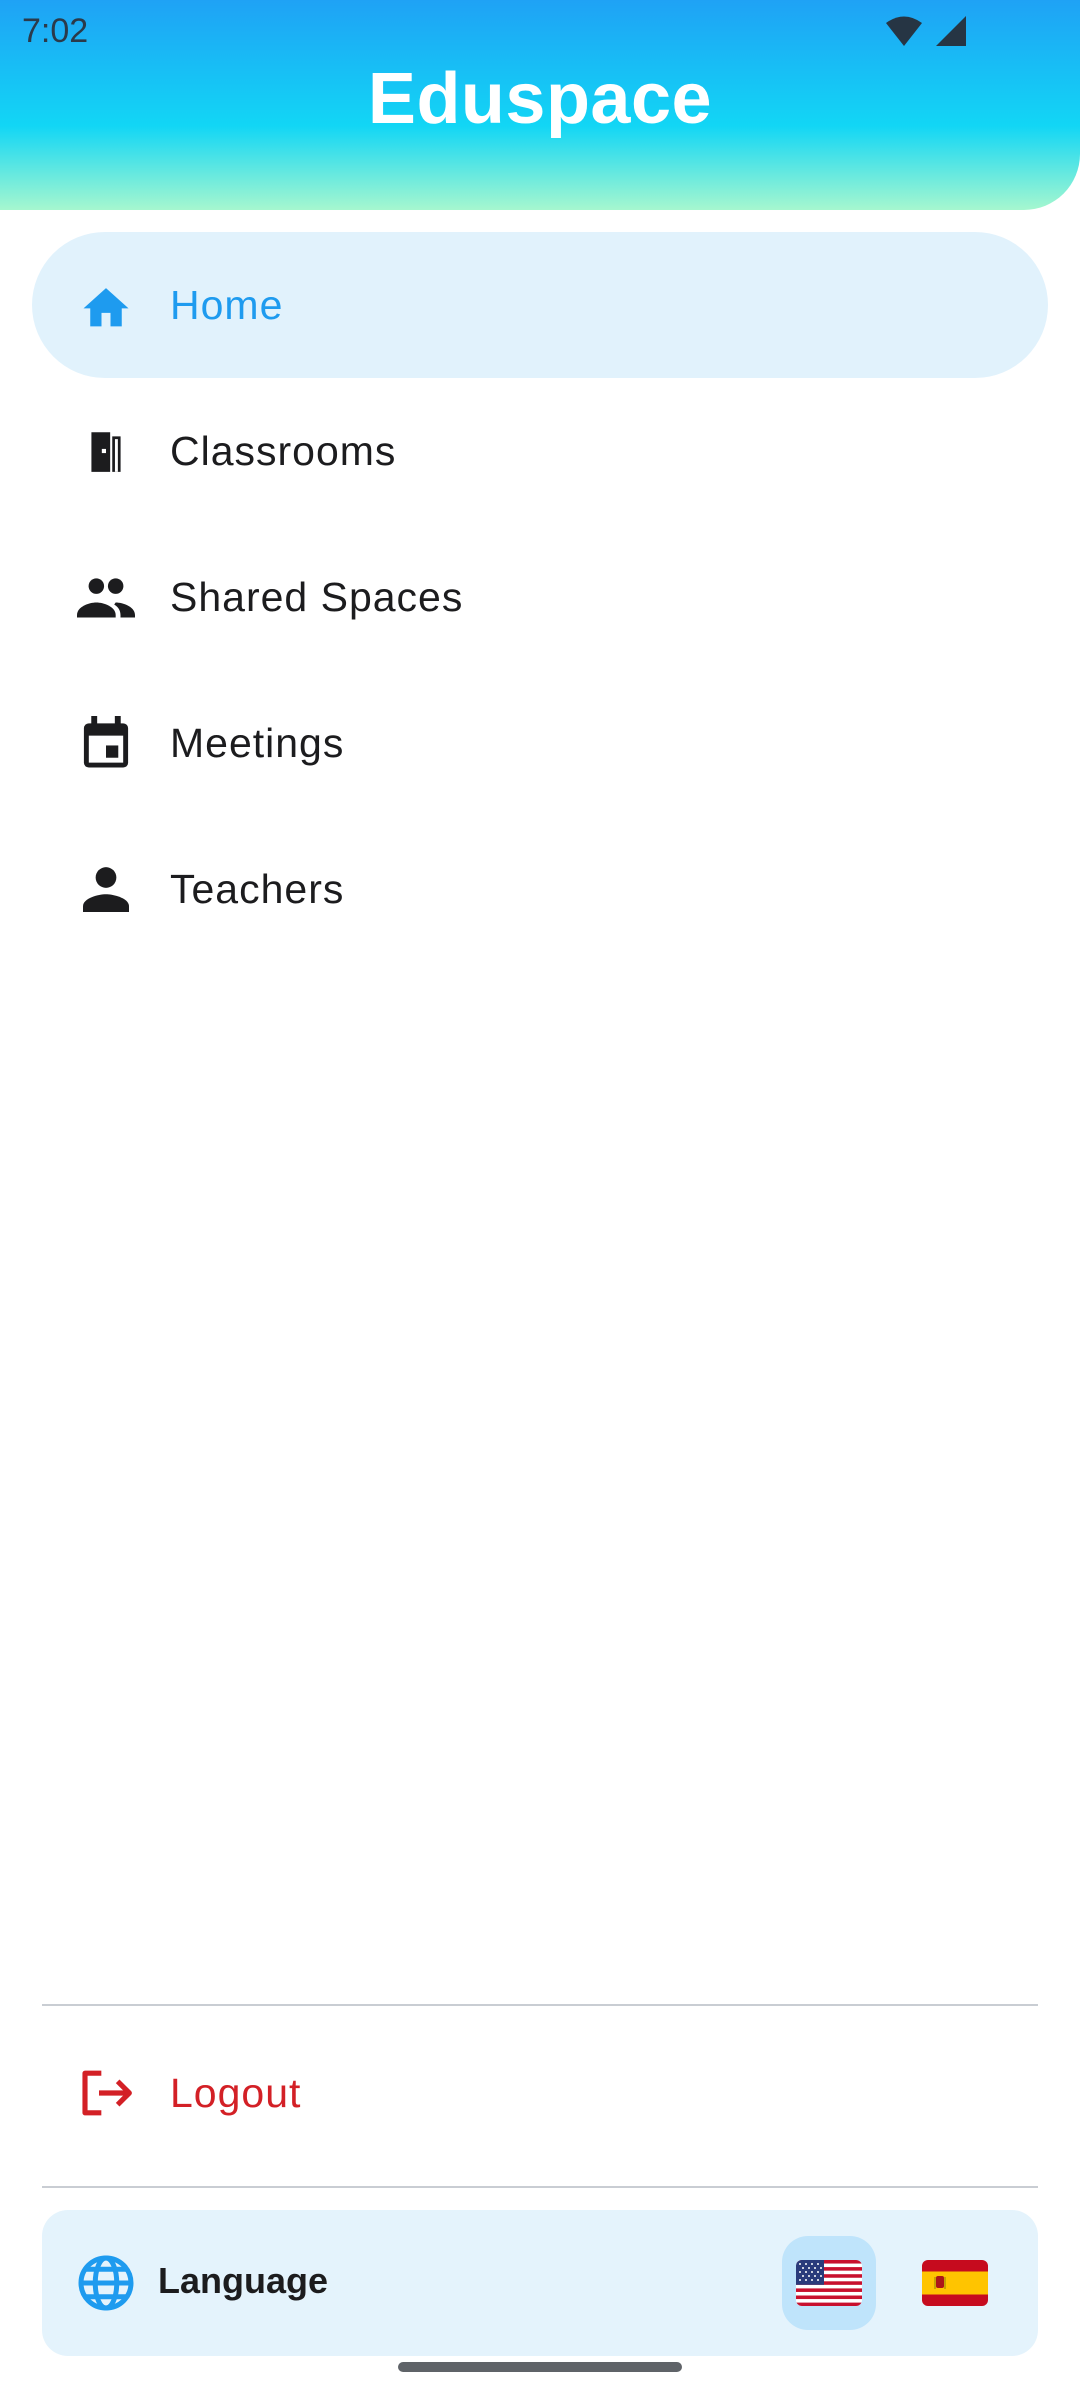 The width and height of the screenshot is (1080, 2400). I want to click on home-indicator, so click(540, 2367).